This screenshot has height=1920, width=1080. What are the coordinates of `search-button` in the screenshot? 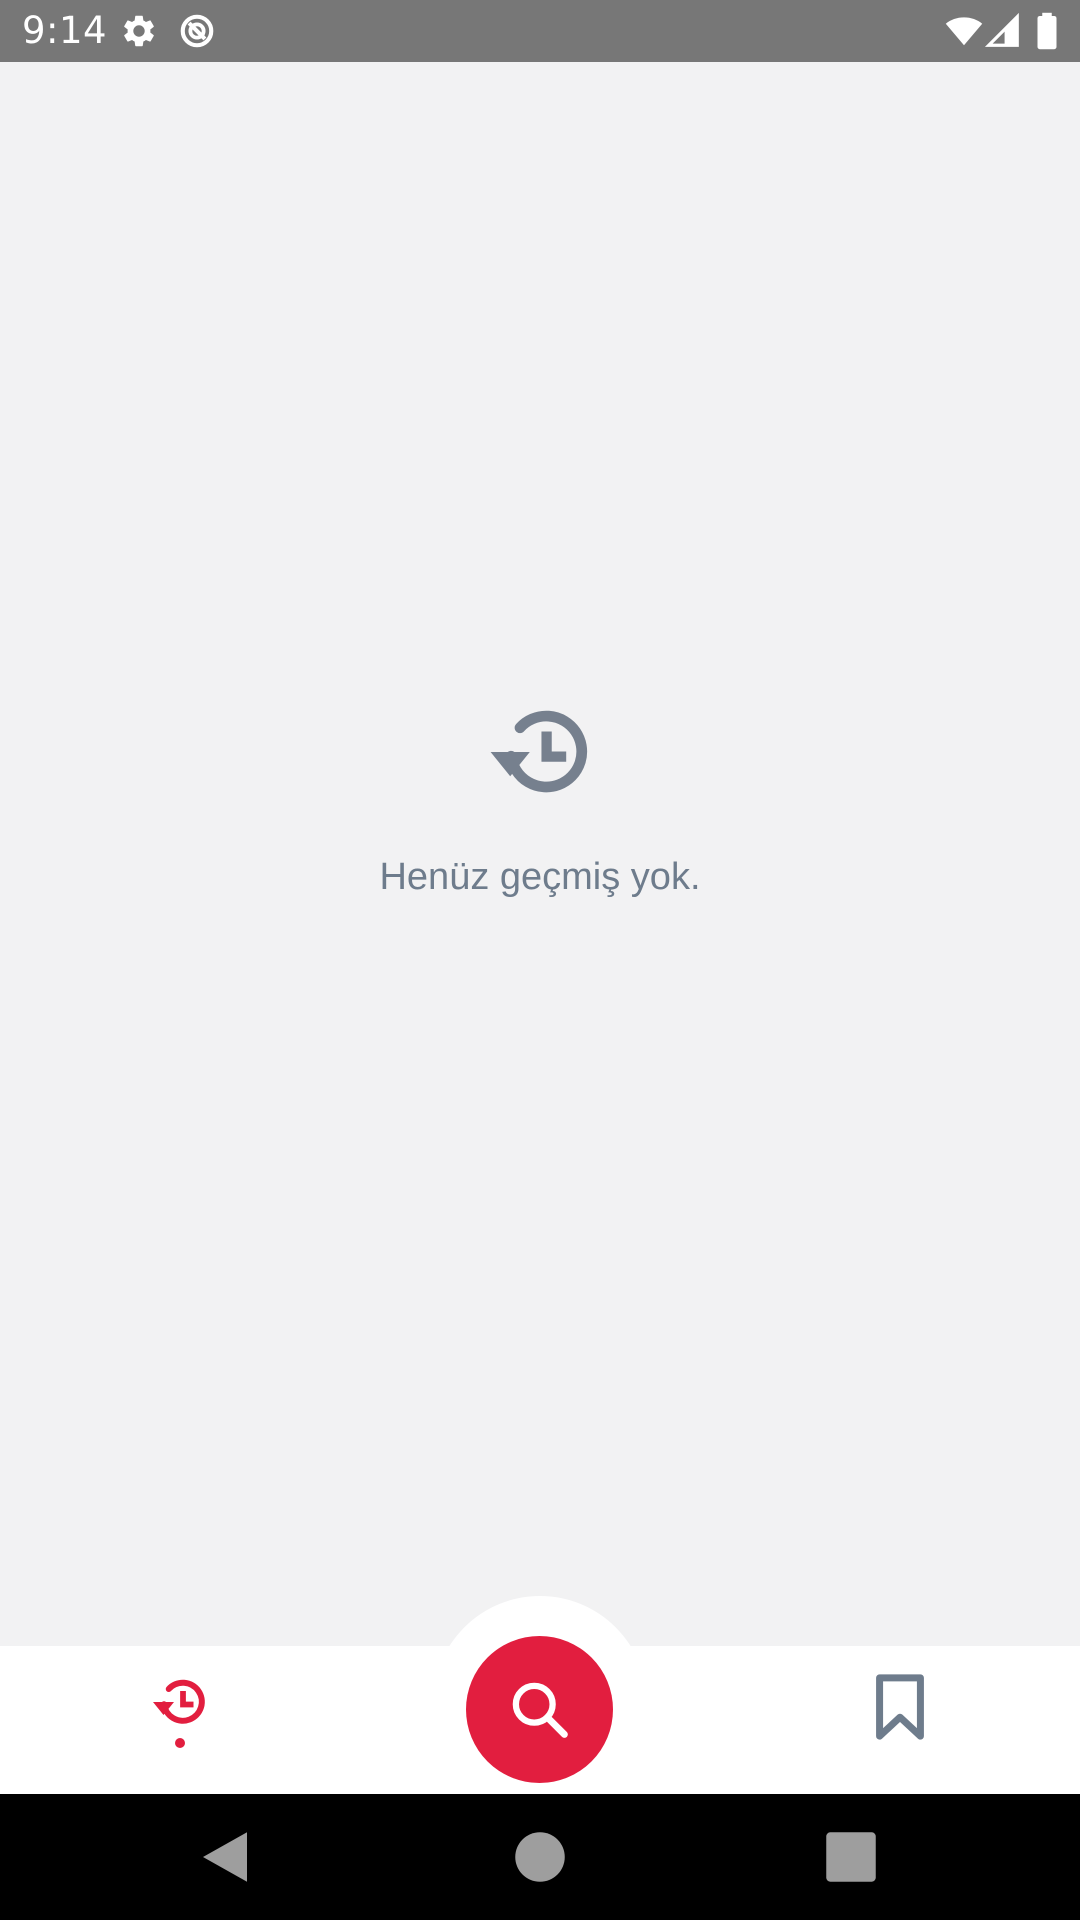 It's located at (539, 1709).